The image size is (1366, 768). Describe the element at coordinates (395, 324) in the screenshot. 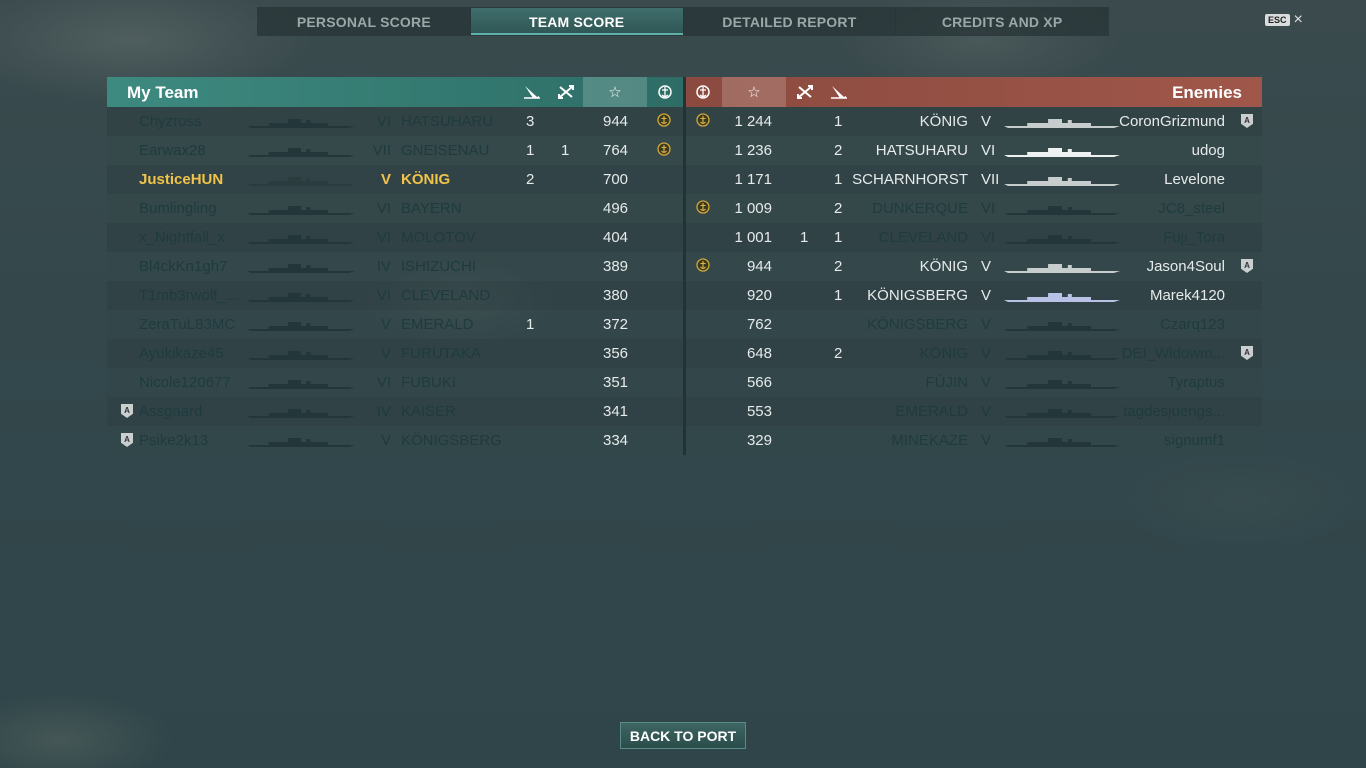

I see `ally-player-row: ZeraTuL83MC V EMERALD 1 372` at that location.